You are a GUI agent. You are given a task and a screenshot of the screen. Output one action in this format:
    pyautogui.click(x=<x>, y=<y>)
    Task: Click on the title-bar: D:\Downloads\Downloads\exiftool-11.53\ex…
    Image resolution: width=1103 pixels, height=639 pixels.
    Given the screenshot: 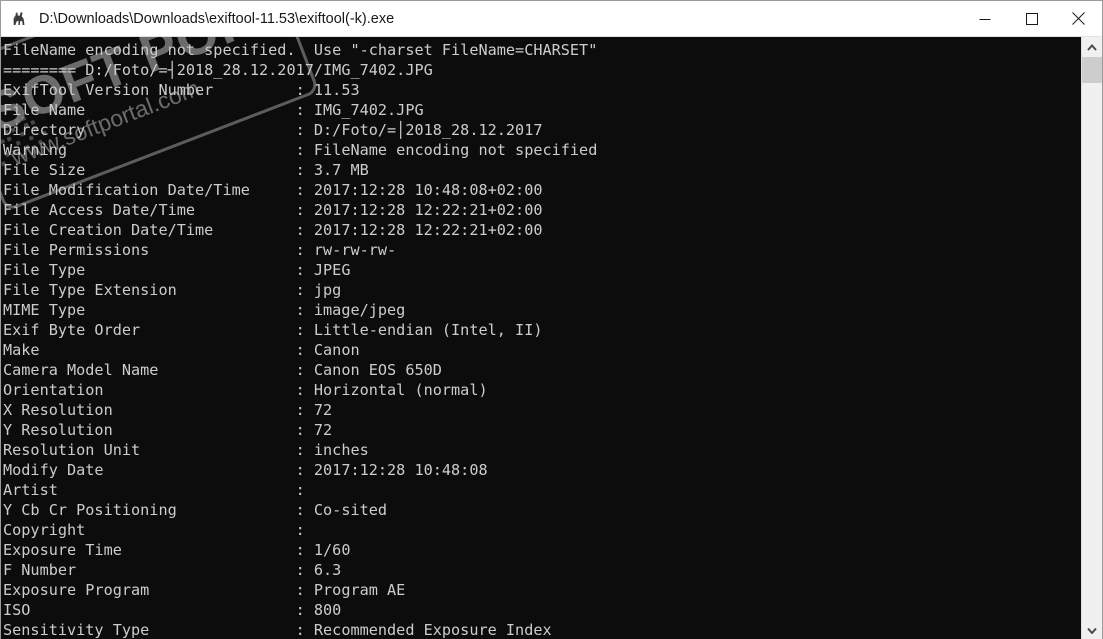 What is the action you would take?
    pyautogui.click(x=551, y=19)
    